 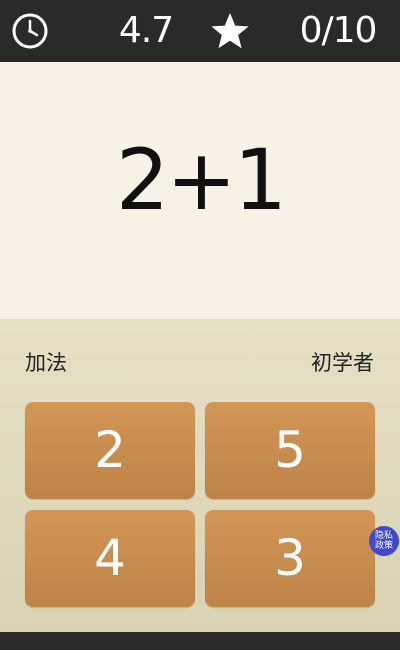 What do you see at coordinates (110, 450) in the screenshot?
I see `answer-button-1: 2` at bounding box center [110, 450].